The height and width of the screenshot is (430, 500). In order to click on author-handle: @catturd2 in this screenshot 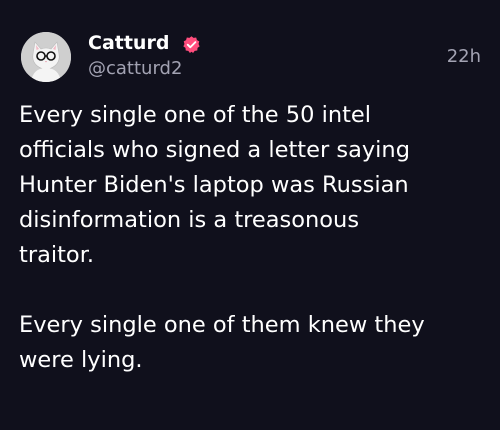, I will do `click(135, 69)`.